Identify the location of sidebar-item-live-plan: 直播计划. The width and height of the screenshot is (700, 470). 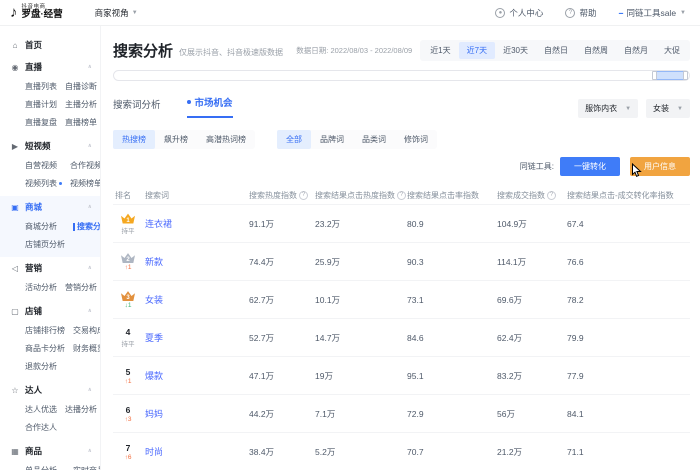
(41, 104).